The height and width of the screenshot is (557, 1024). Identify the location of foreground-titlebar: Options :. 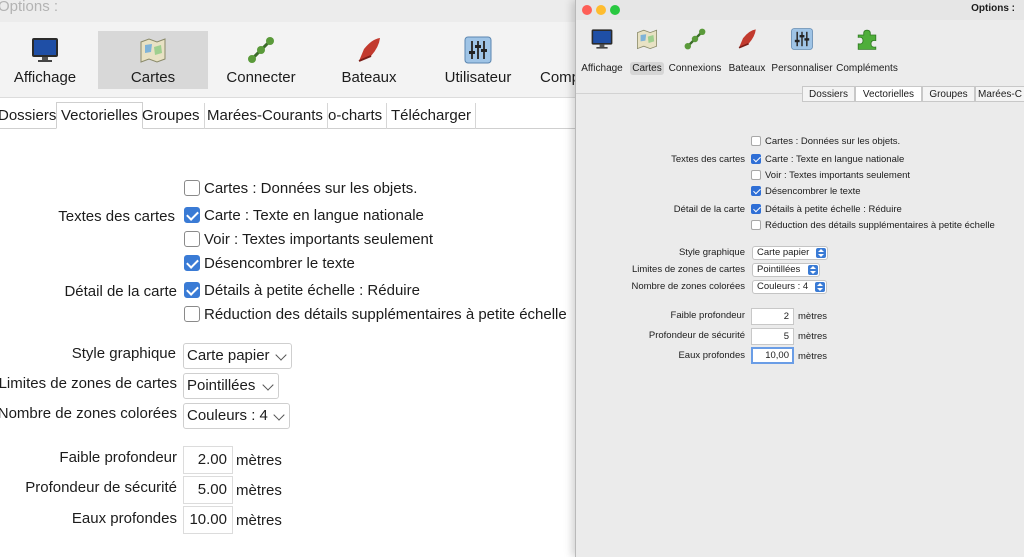
(800, 10).